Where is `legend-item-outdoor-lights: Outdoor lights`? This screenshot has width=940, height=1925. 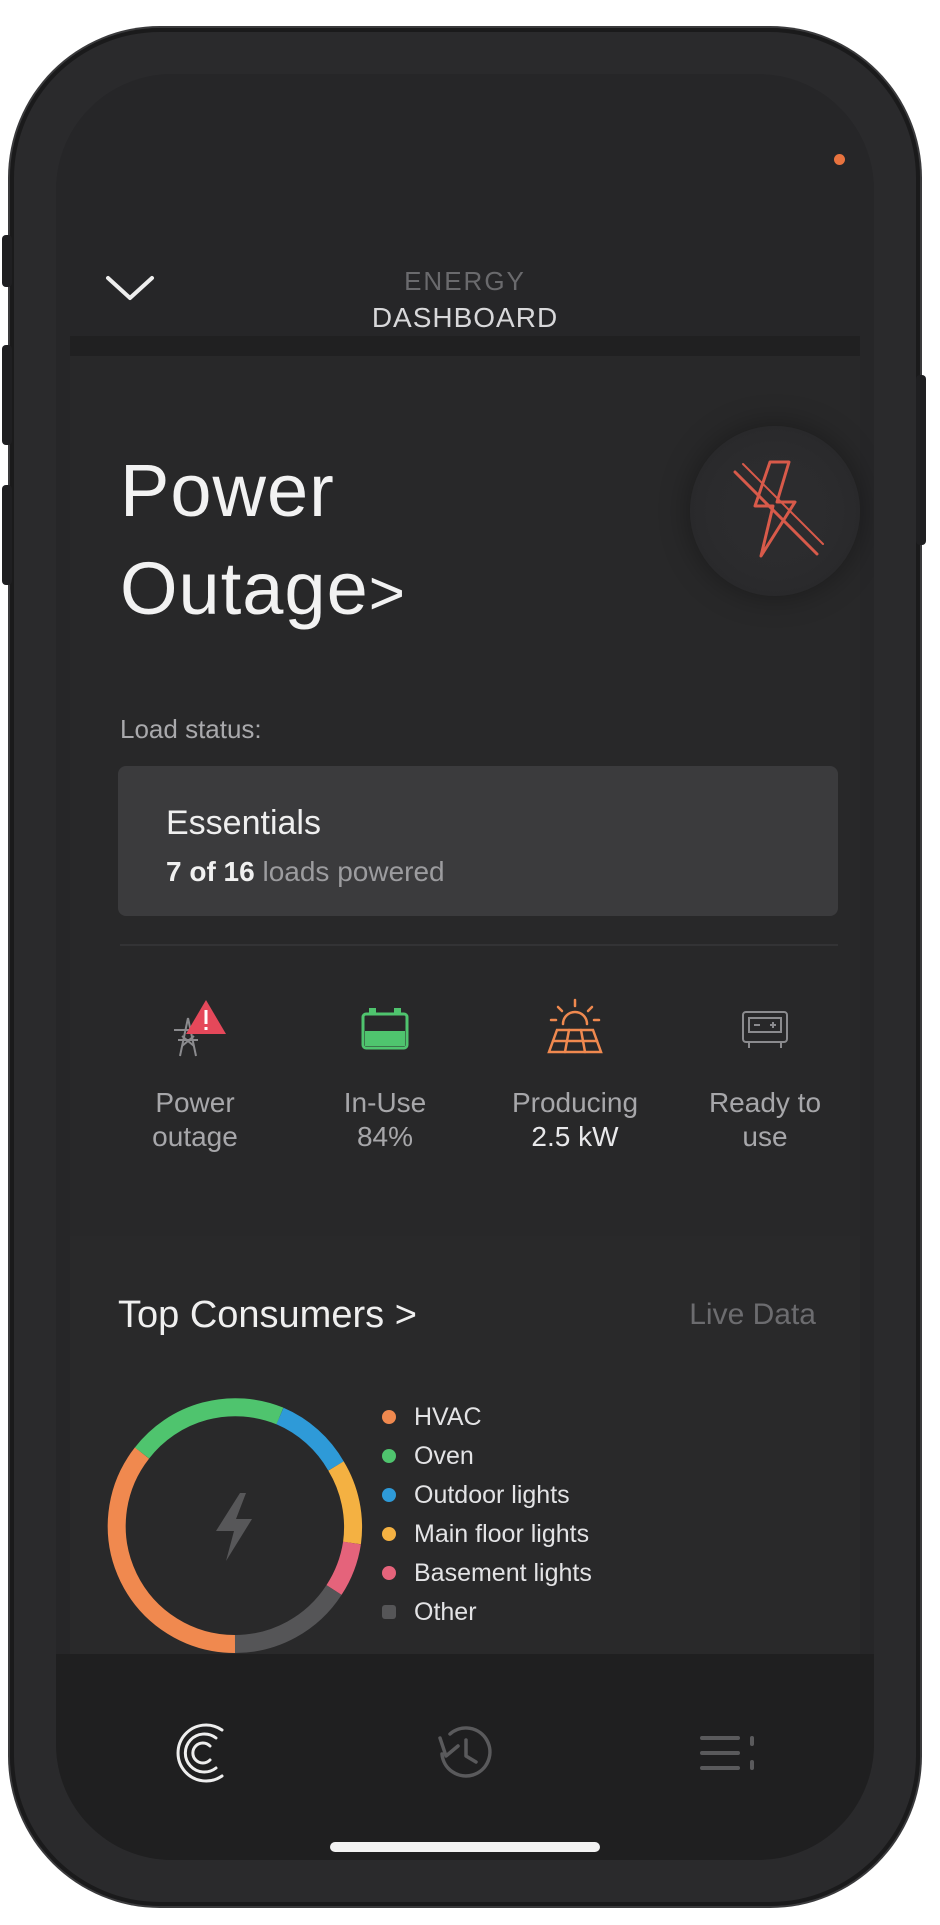
legend-item-outdoor-lights: Outdoor lights is located at coordinates (487, 1495).